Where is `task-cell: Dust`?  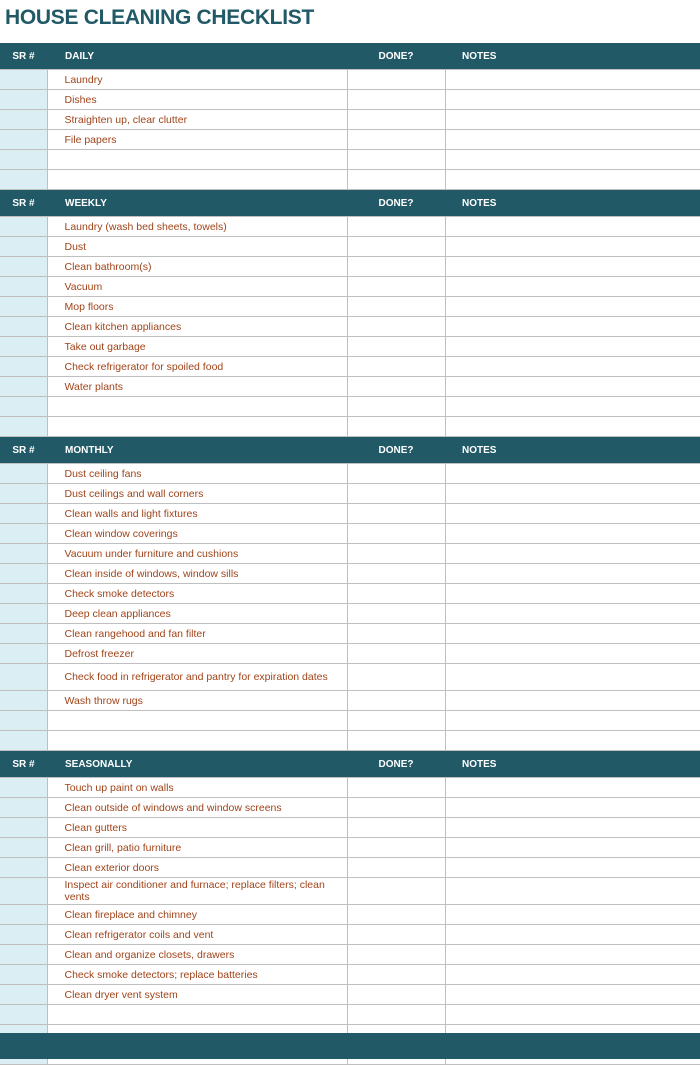
task-cell: Dust is located at coordinates (197, 246).